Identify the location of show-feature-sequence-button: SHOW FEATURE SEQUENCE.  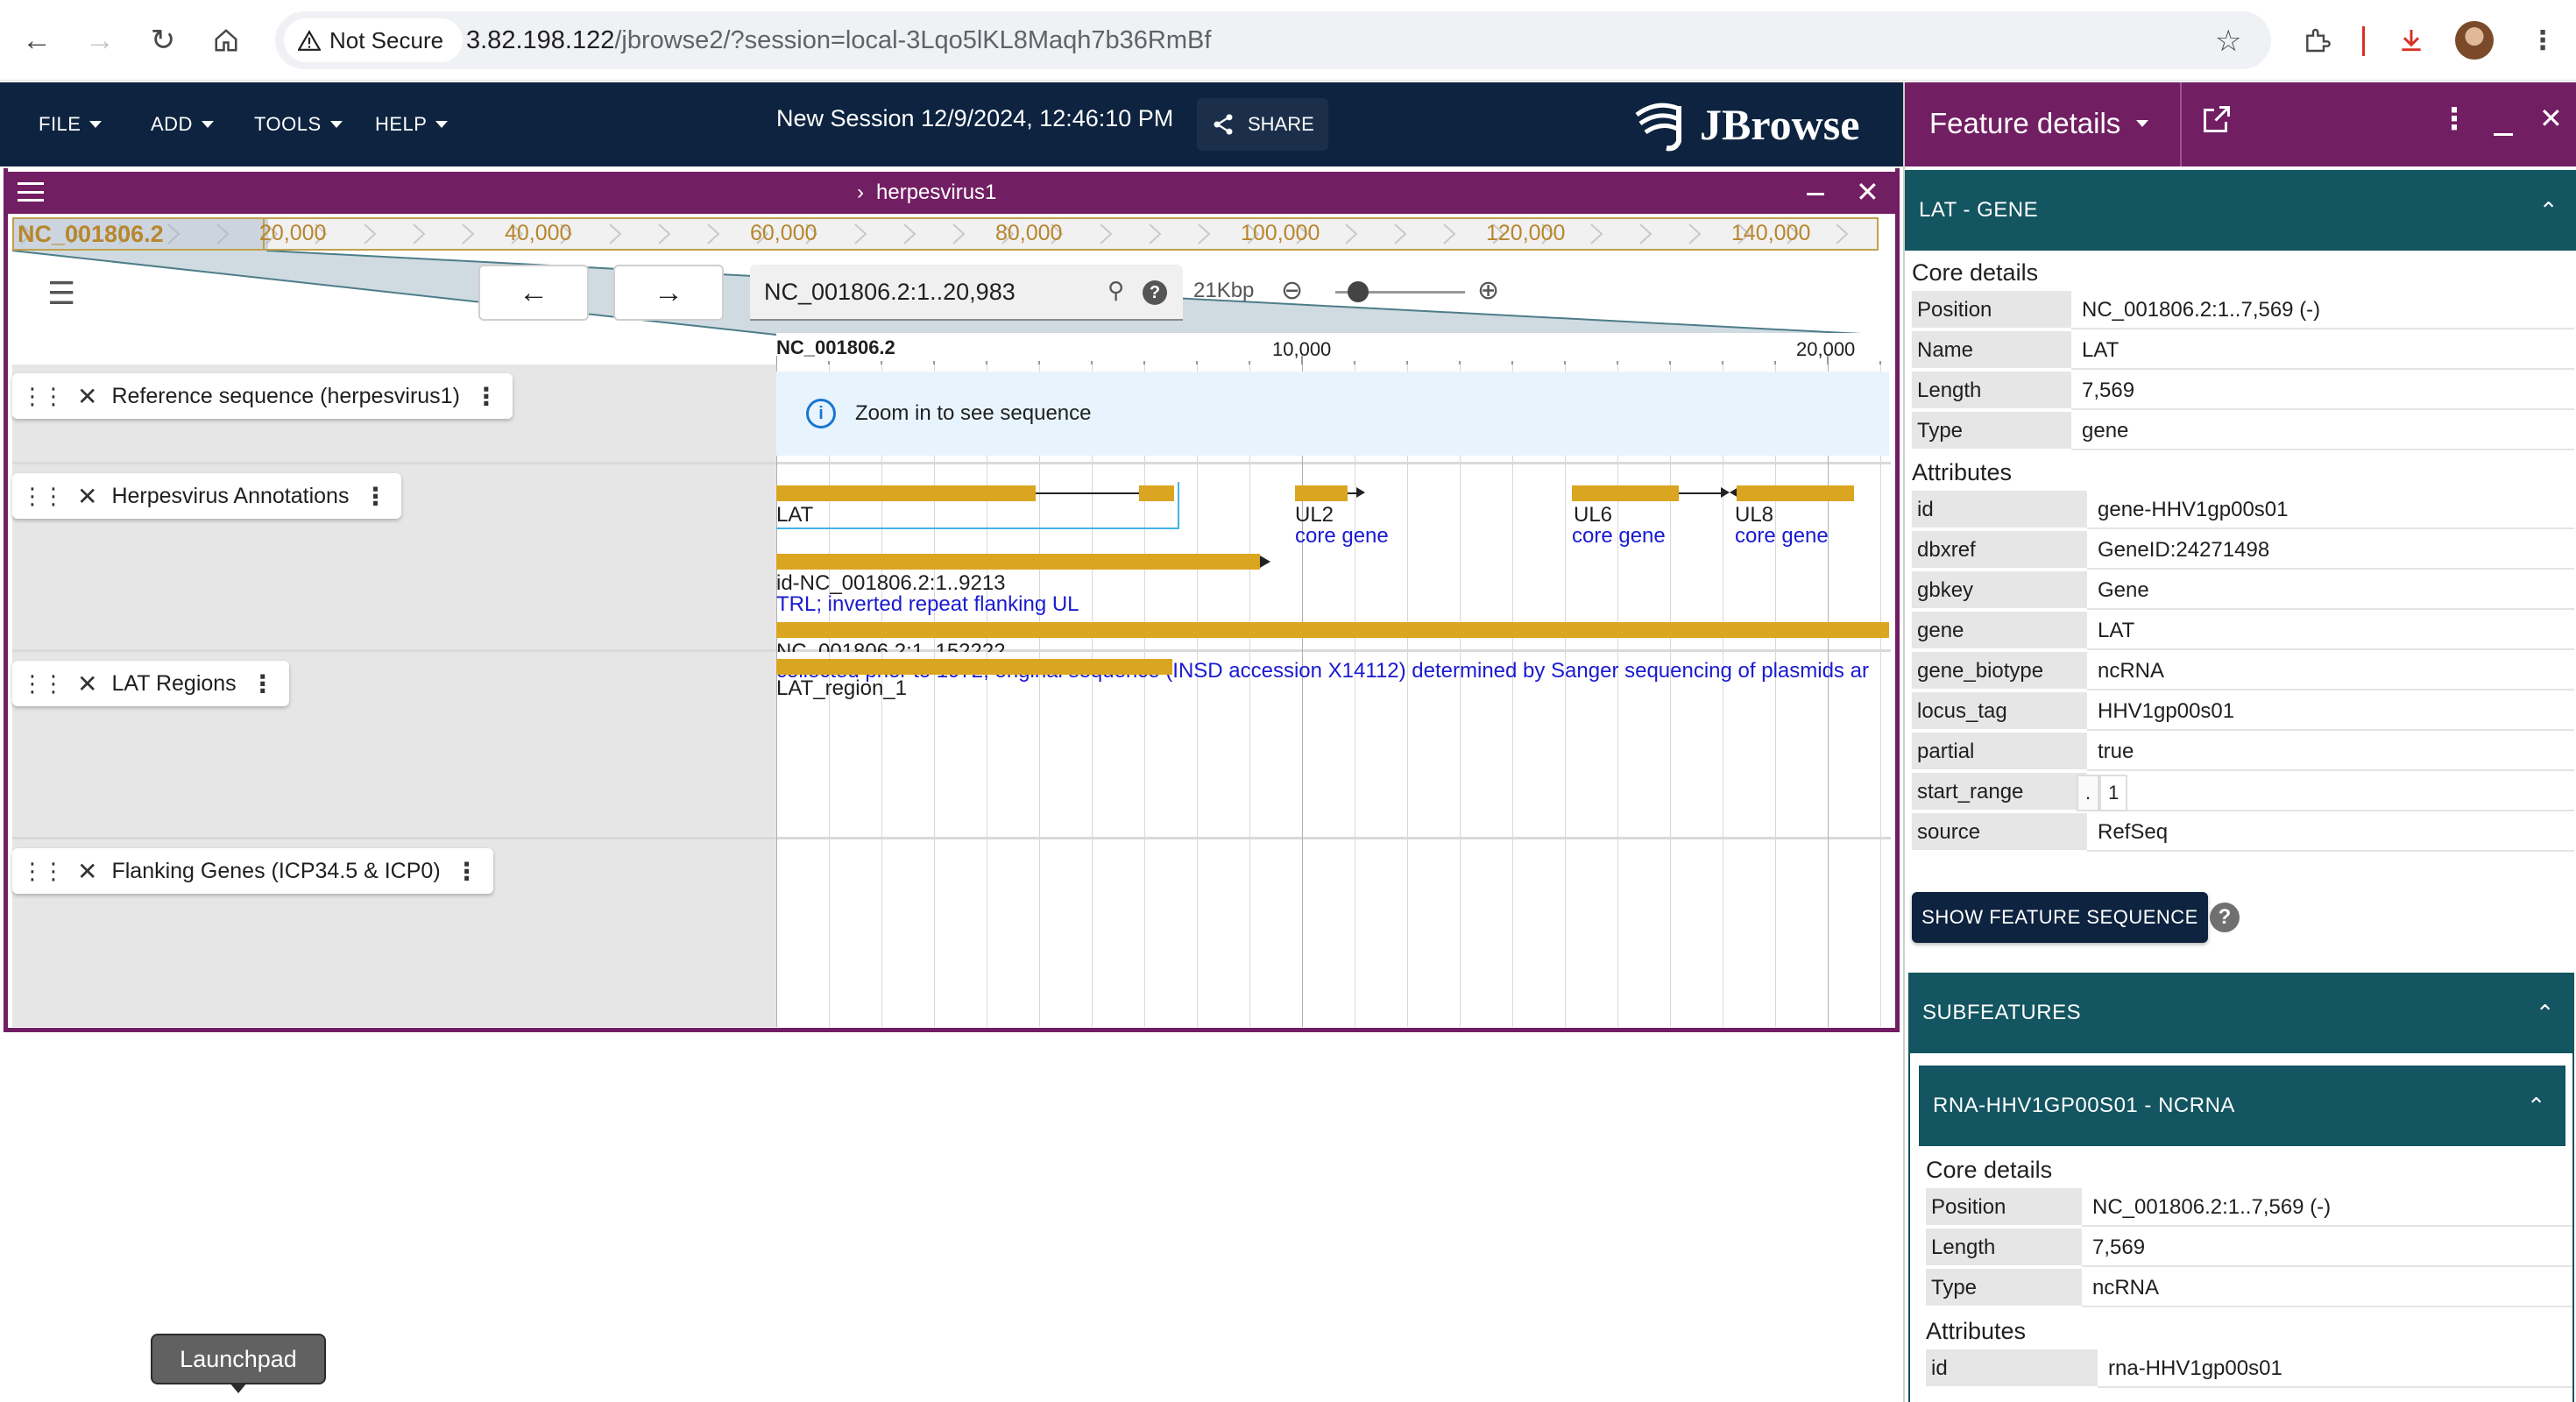
(2060, 917).